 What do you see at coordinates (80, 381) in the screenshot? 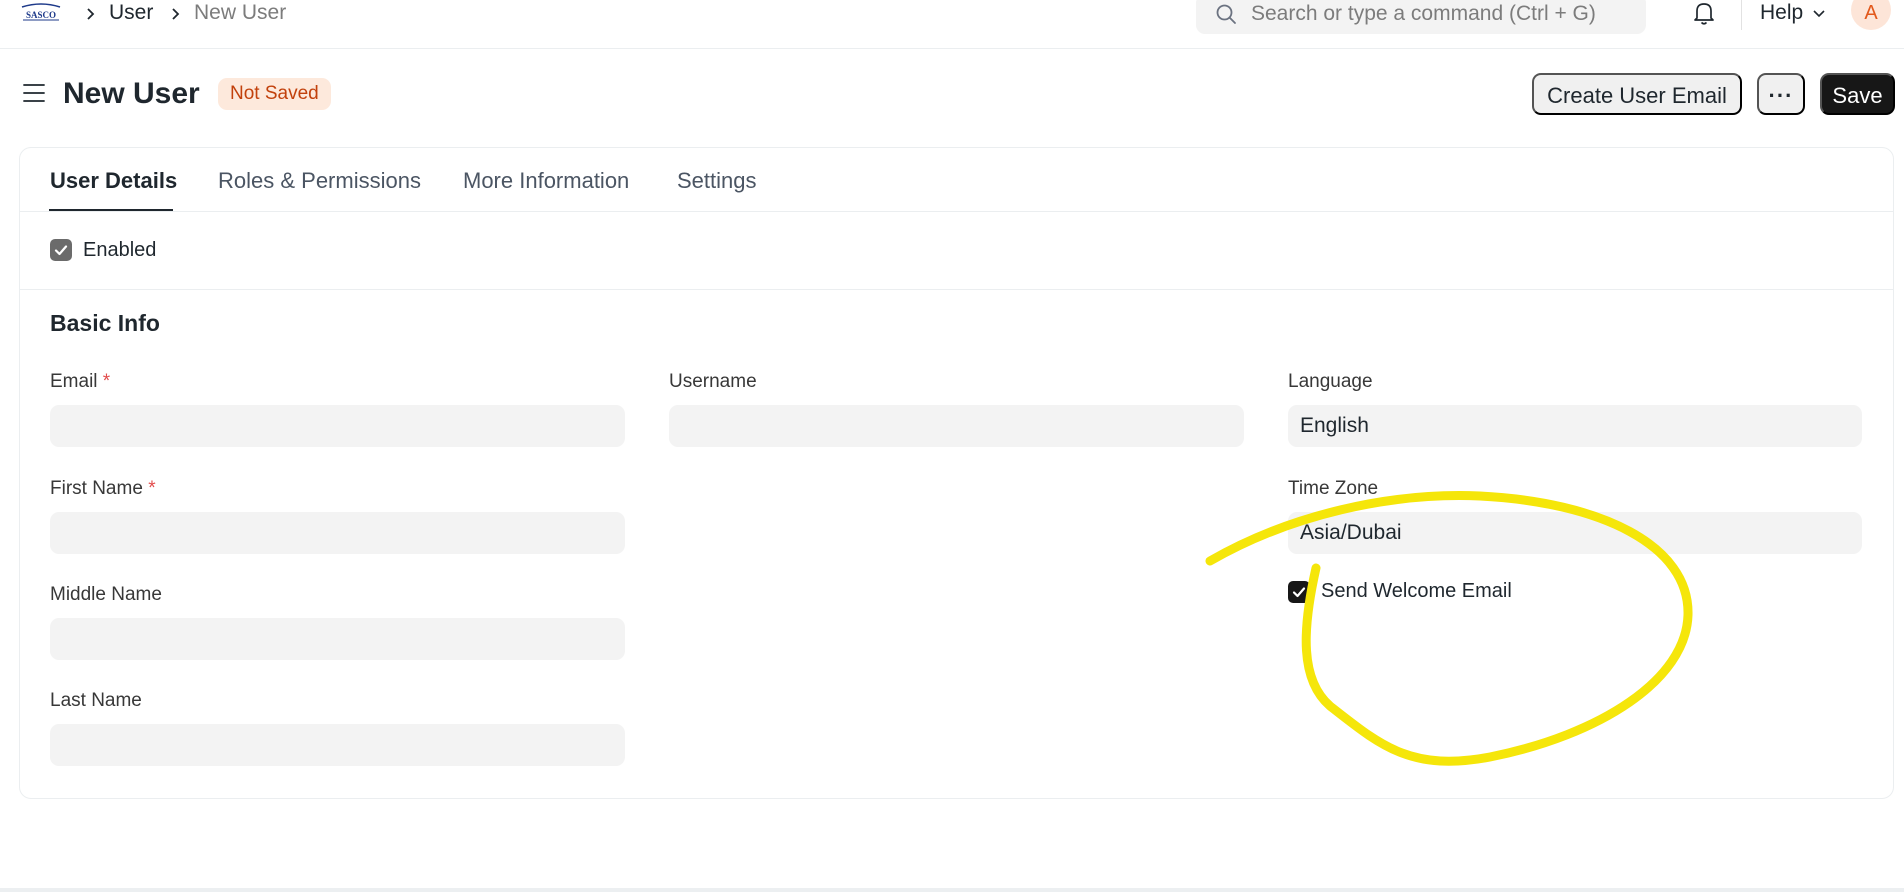
I see `email-label: Email *` at bounding box center [80, 381].